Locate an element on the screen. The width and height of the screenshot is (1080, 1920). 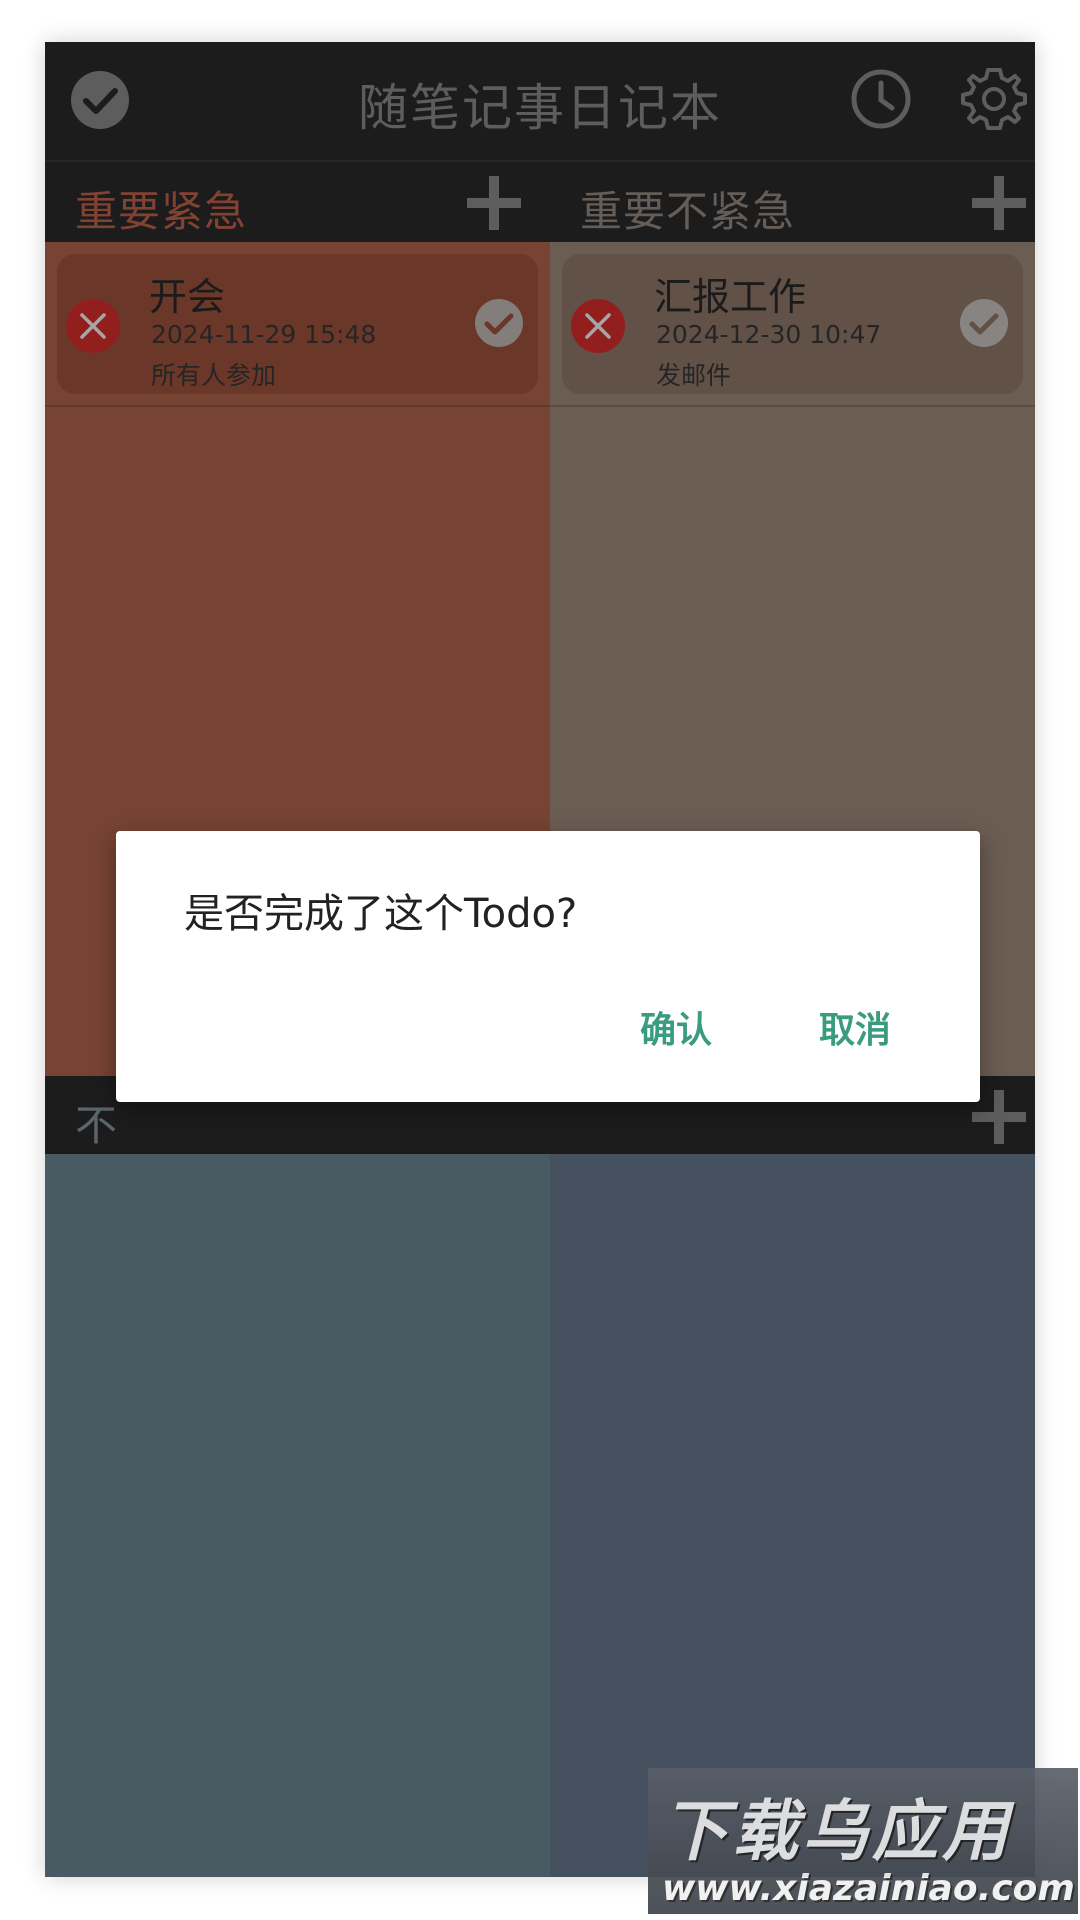
cancel-button: 取消 is located at coordinates (855, 1027).